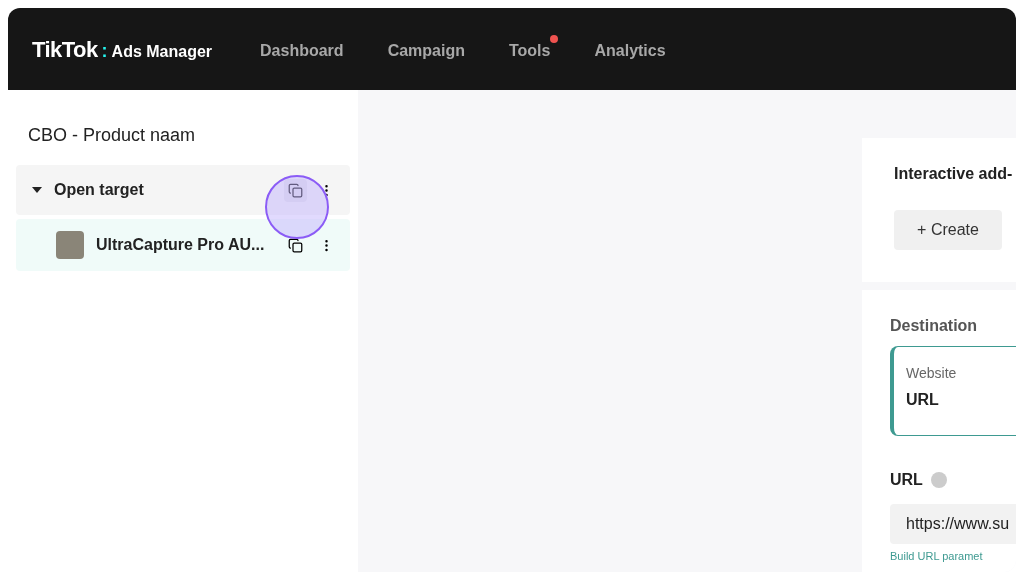 Image resolution: width=1024 pixels, height=580 pixels. What do you see at coordinates (934, 326) in the screenshot?
I see `section-title: Destination` at bounding box center [934, 326].